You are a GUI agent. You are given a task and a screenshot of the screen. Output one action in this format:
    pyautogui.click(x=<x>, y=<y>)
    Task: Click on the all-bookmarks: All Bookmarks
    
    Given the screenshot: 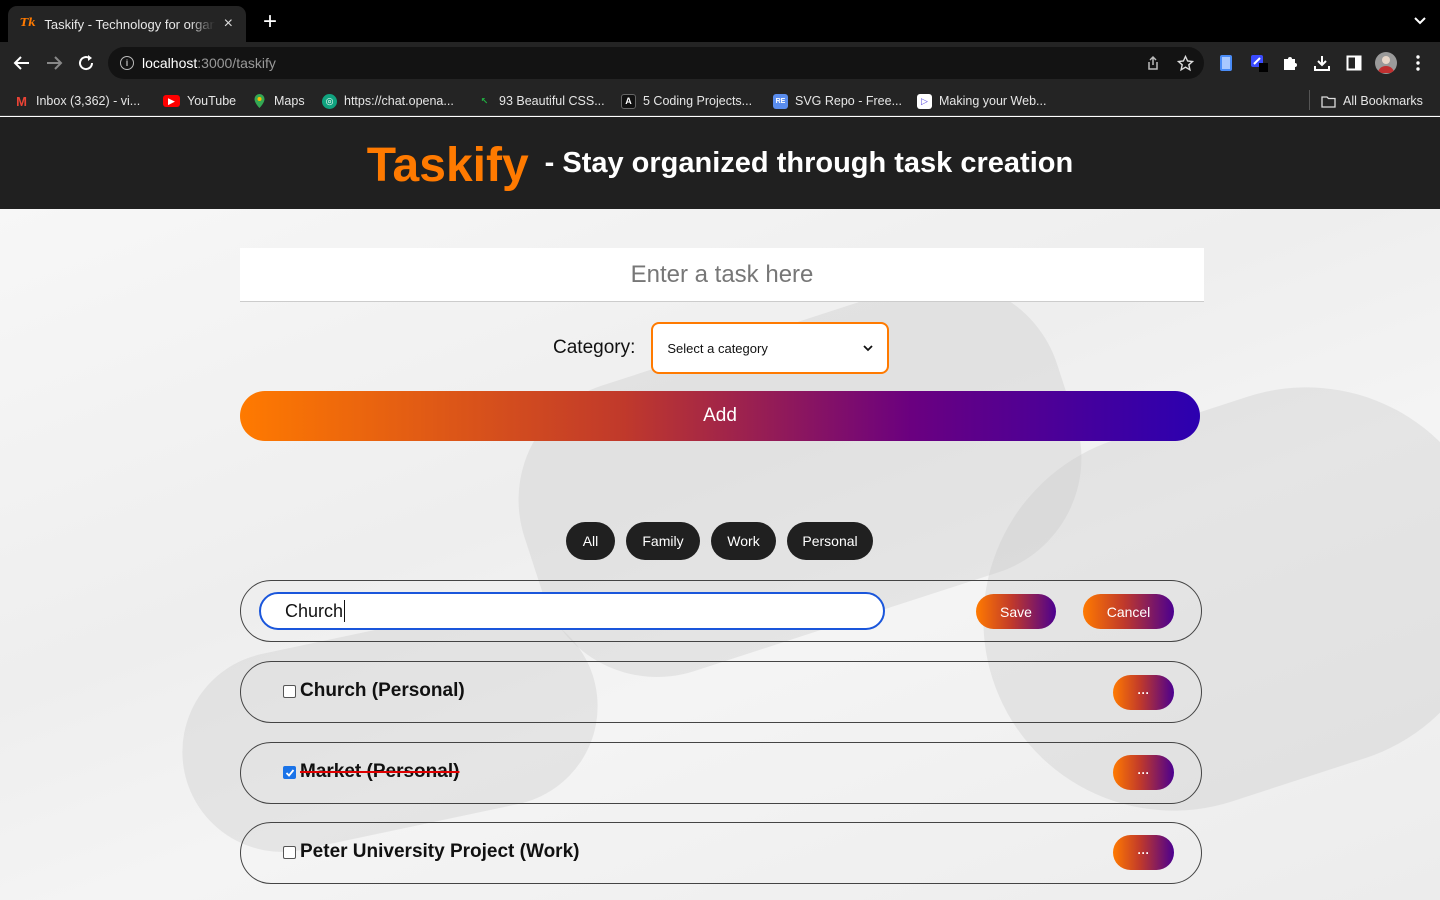 What is the action you would take?
    pyautogui.click(x=1372, y=101)
    